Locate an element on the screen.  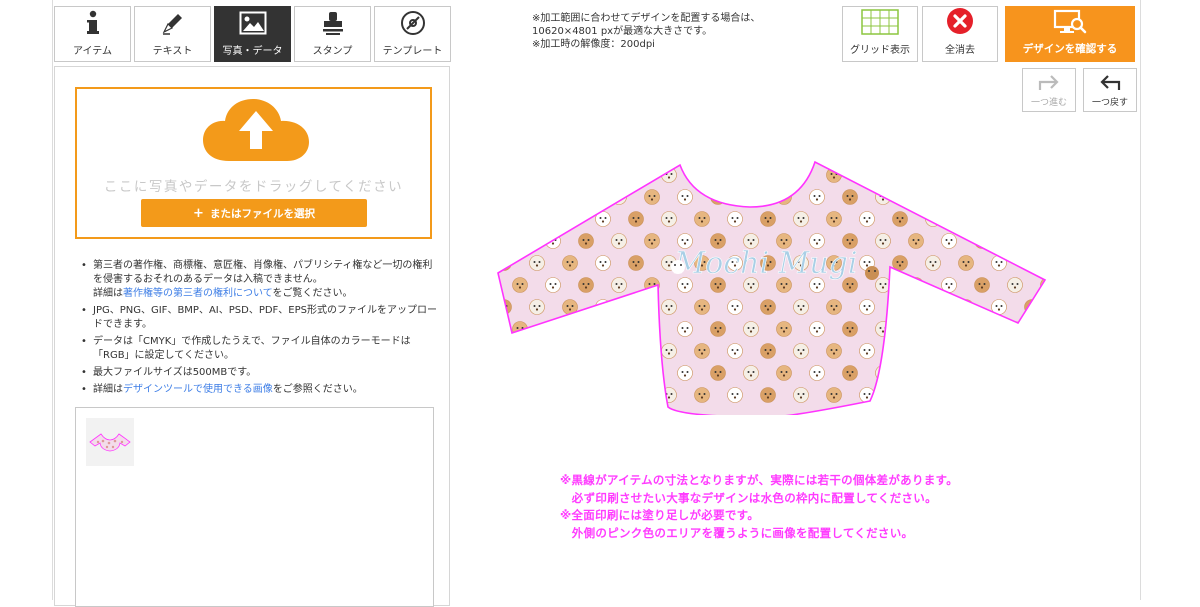
redo-button: 一つ進む is located at coordinates (1049, 90).